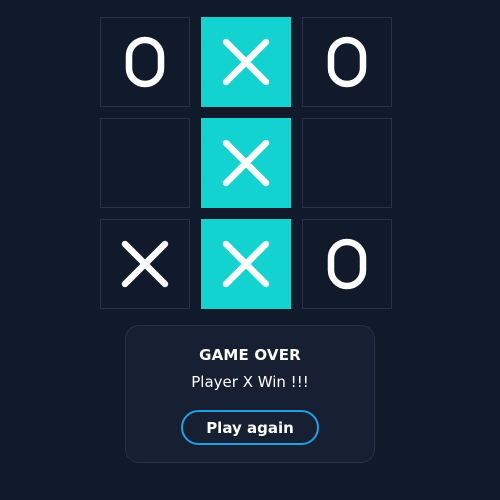 The height and width of the screenshot is (500, 500). Describe the element at coordinates (250, 355) in the screenshot. I see `game-over-title: GAME OVER` at that location.